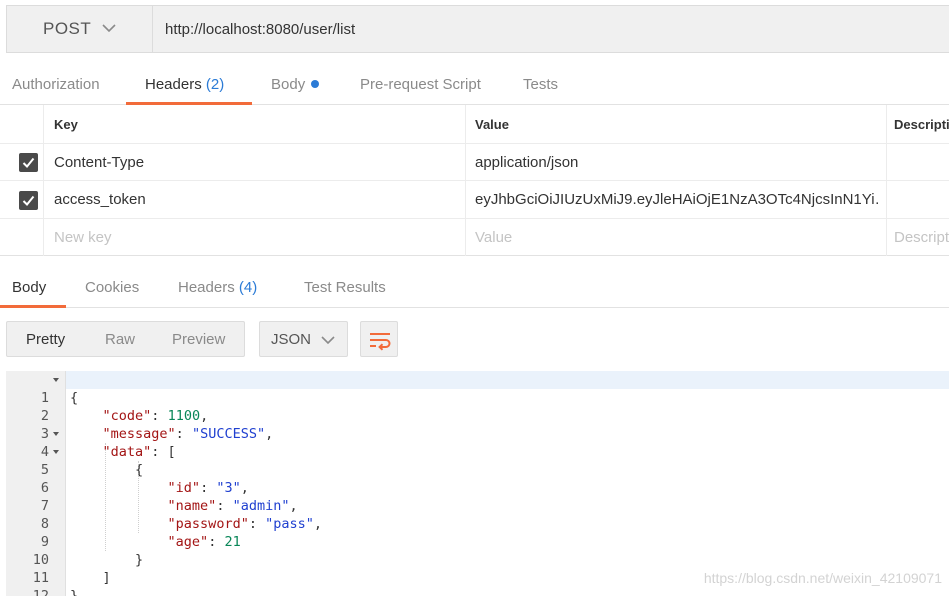 This screenshot has height=596, width=949. What do you see at coordinates (33, 306) in the screenshot?
I see `active-tab-indicator` at bounding box center [33, 306].